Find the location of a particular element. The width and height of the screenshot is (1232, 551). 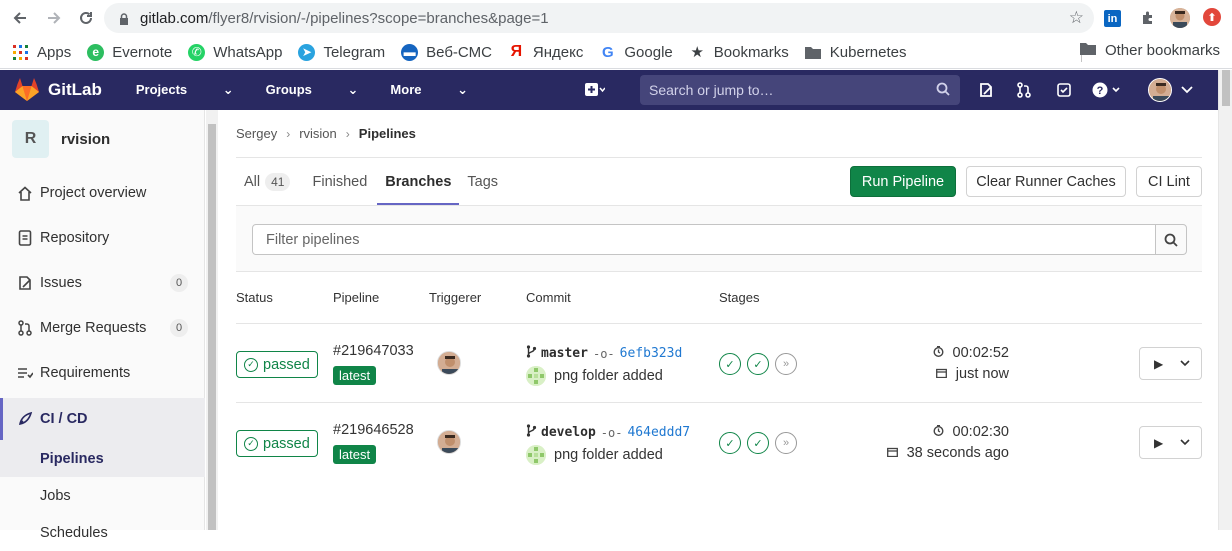

todo-check-icon is located at coordinates (1064, 90).